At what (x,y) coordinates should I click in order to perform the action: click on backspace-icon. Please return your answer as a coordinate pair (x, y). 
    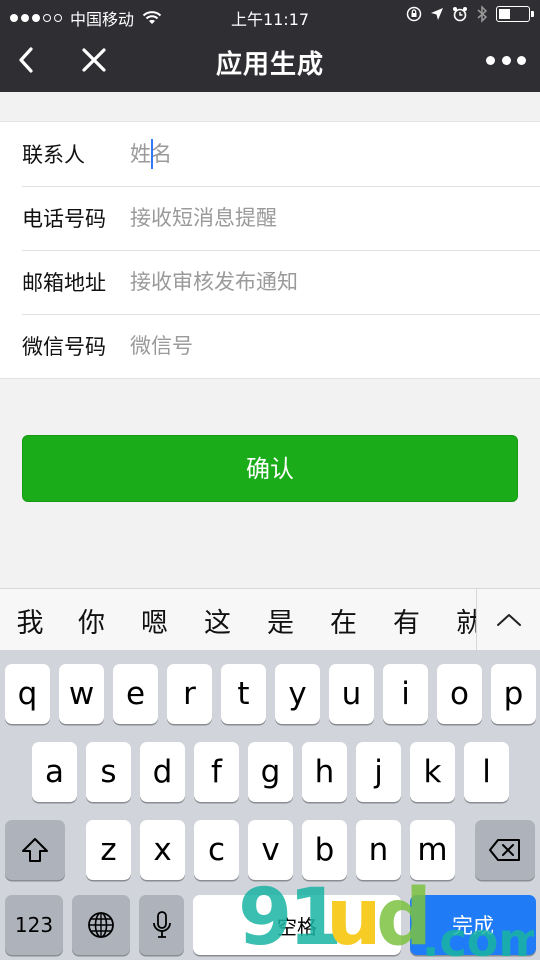
    Looking at the image, I should click on (504, 850).